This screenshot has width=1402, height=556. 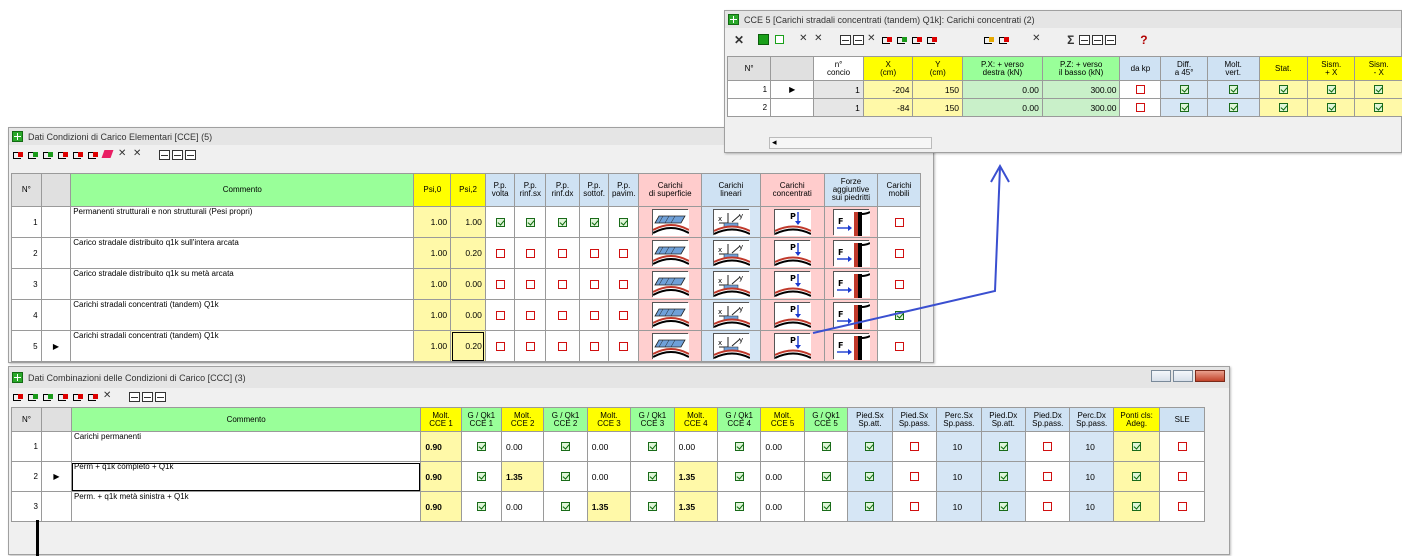 I want to click on help-icon: ?, so click(x=1143, y=40).